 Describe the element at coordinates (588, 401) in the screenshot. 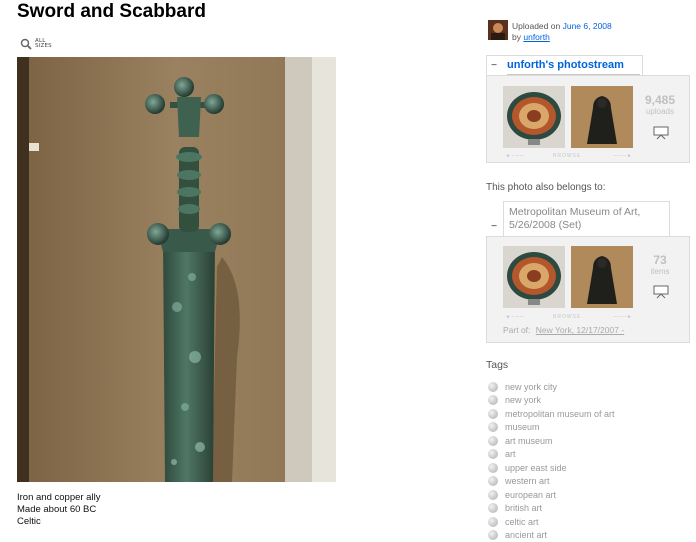

I see `tag-item: new york` at that location.